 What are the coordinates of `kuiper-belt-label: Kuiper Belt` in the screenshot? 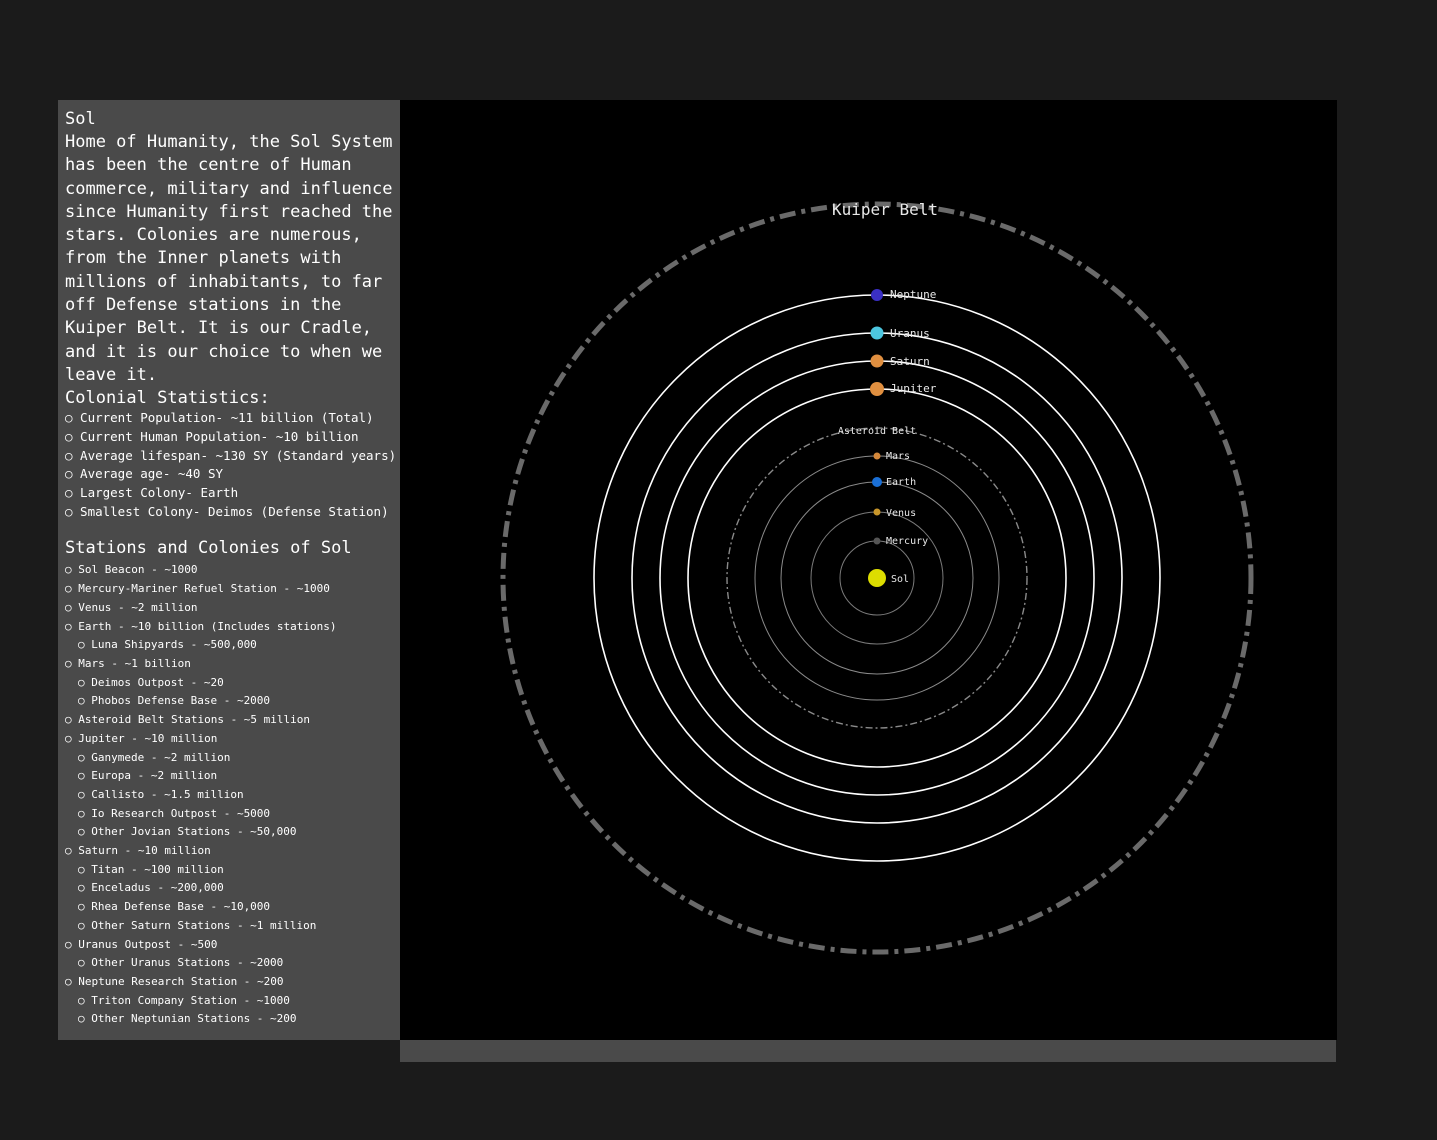 It's located at (885, 209).